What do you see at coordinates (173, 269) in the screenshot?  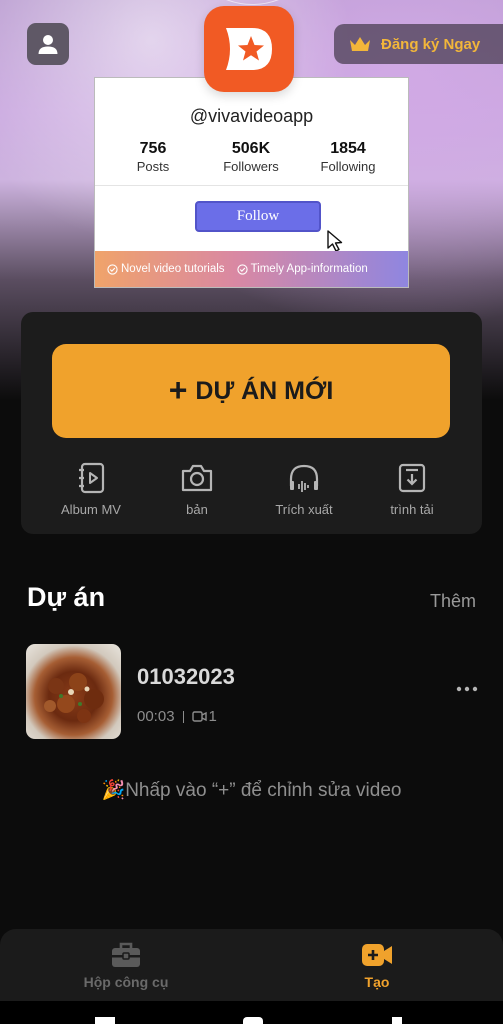 I see `feature-label: Novel video tutorials` at bounding box center [173, 269].